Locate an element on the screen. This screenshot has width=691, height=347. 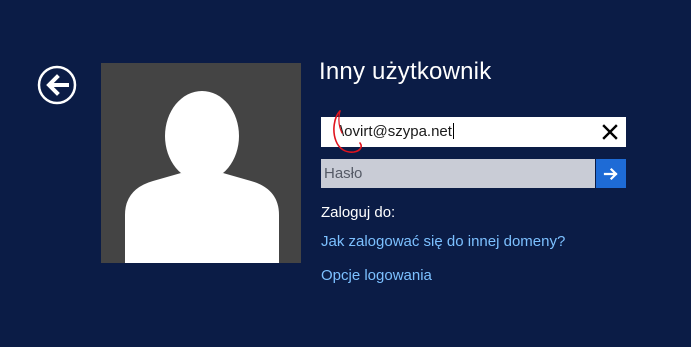
back-arrow-circle-icon is located at coordinates (57, 85).